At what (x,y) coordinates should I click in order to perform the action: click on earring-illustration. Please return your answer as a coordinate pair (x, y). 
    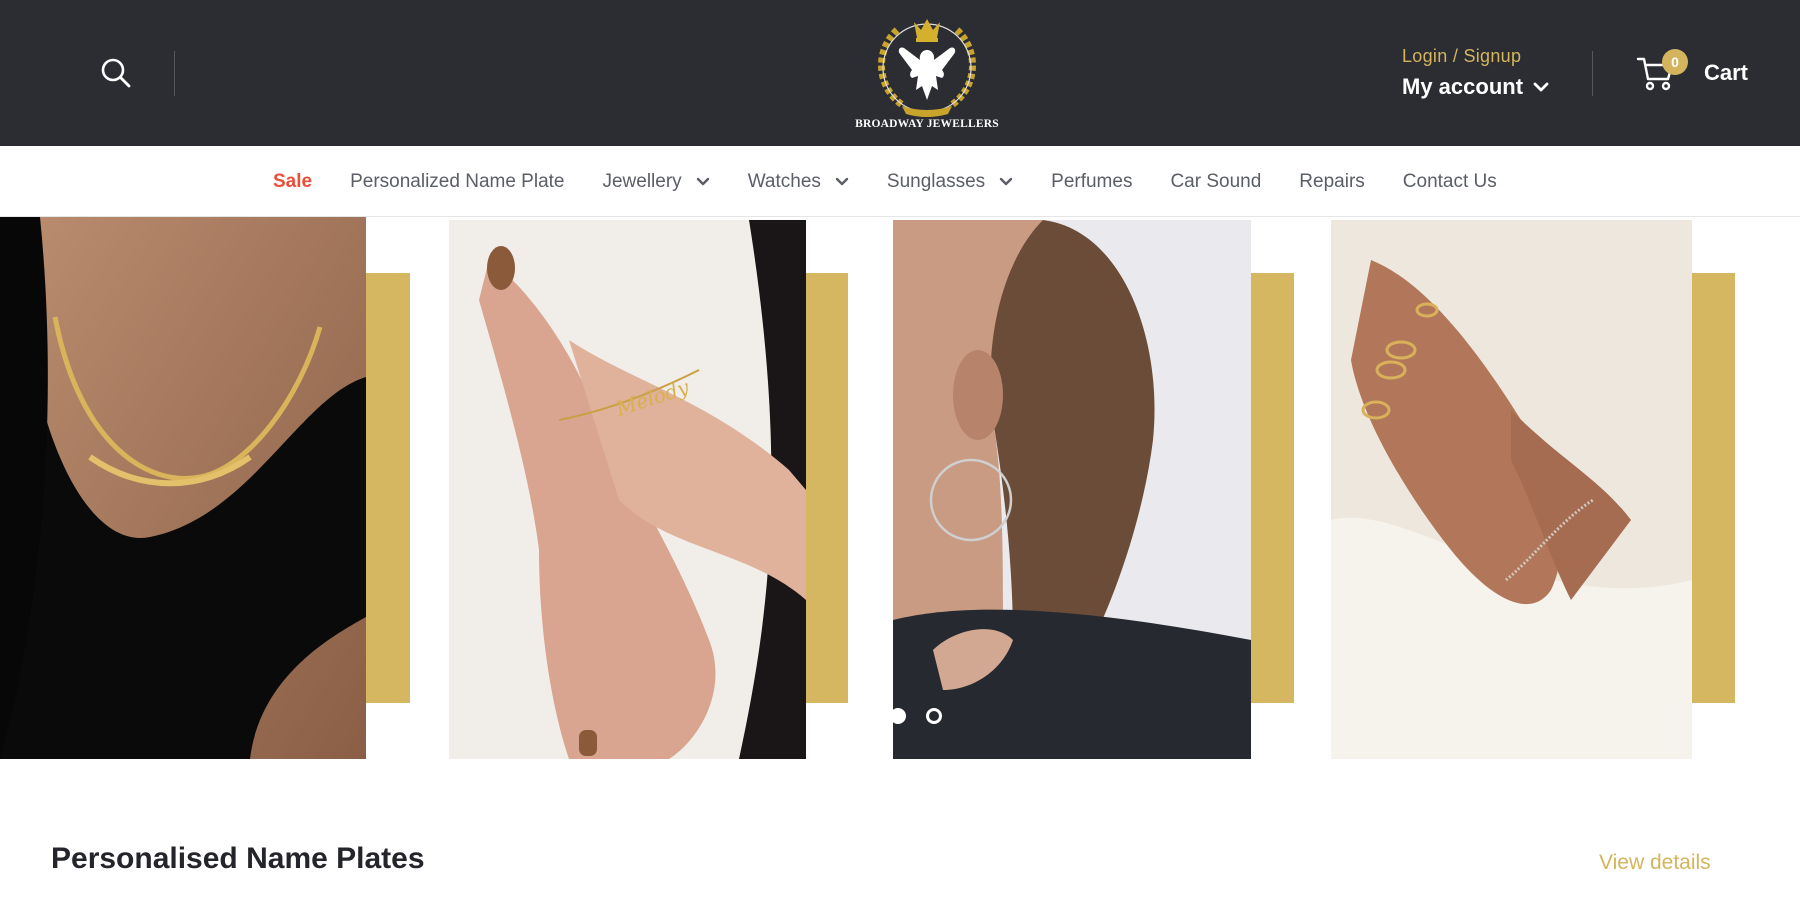
    Looking at the image, I should click on (1072, 489).